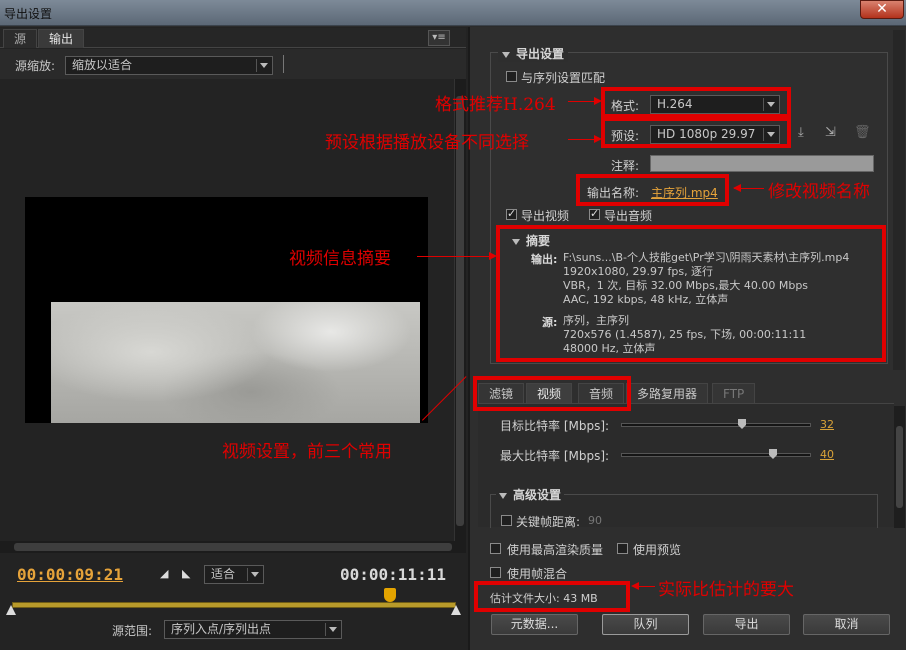  Describe the element at coordinates (61, 38) in the screenshot. I see `tab-output: 输出` at that location.